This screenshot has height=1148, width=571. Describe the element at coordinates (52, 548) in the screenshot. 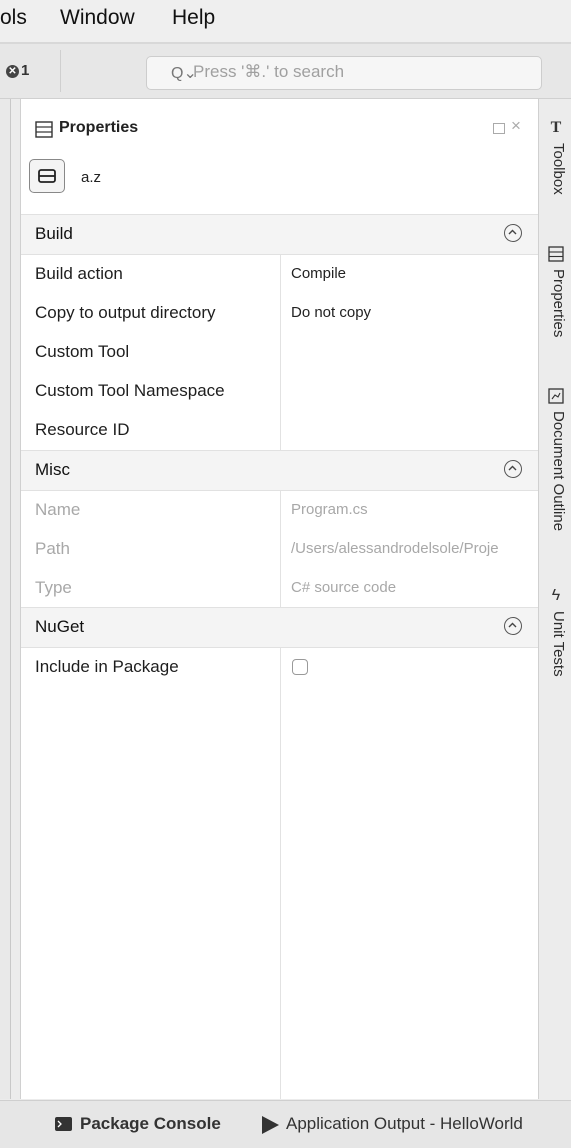

I see `property-name: Path` at that location.